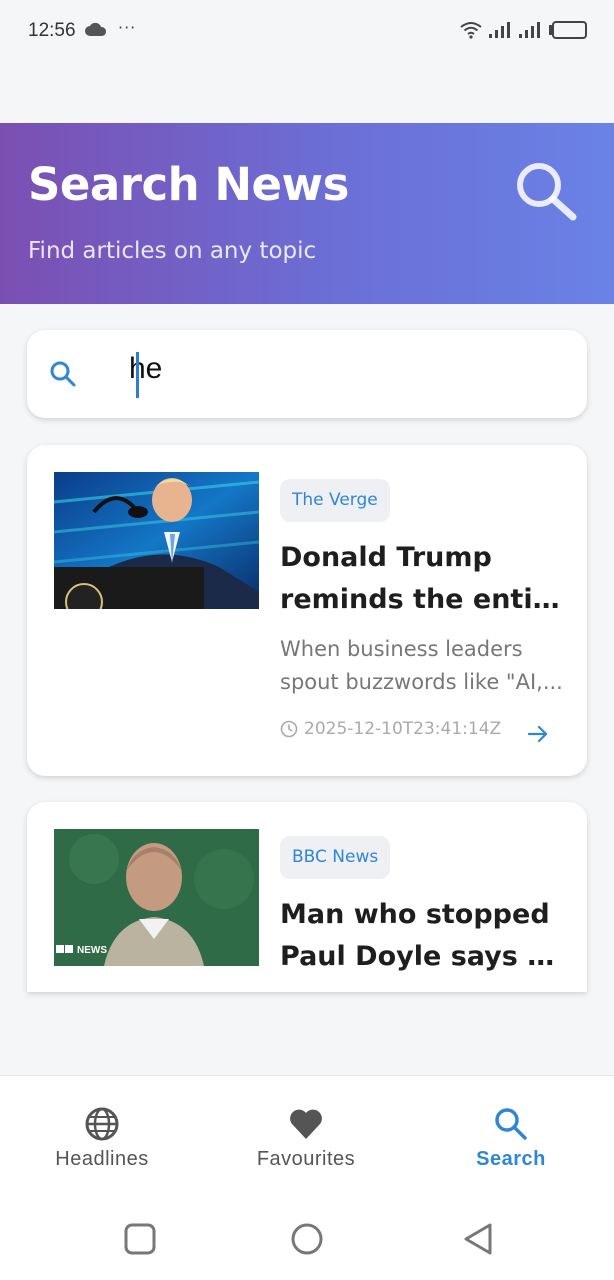 Image resolution: width=614 pixels, height=1280 pixels. I want to click on nav-item-search: Search, so click(511, 1138).